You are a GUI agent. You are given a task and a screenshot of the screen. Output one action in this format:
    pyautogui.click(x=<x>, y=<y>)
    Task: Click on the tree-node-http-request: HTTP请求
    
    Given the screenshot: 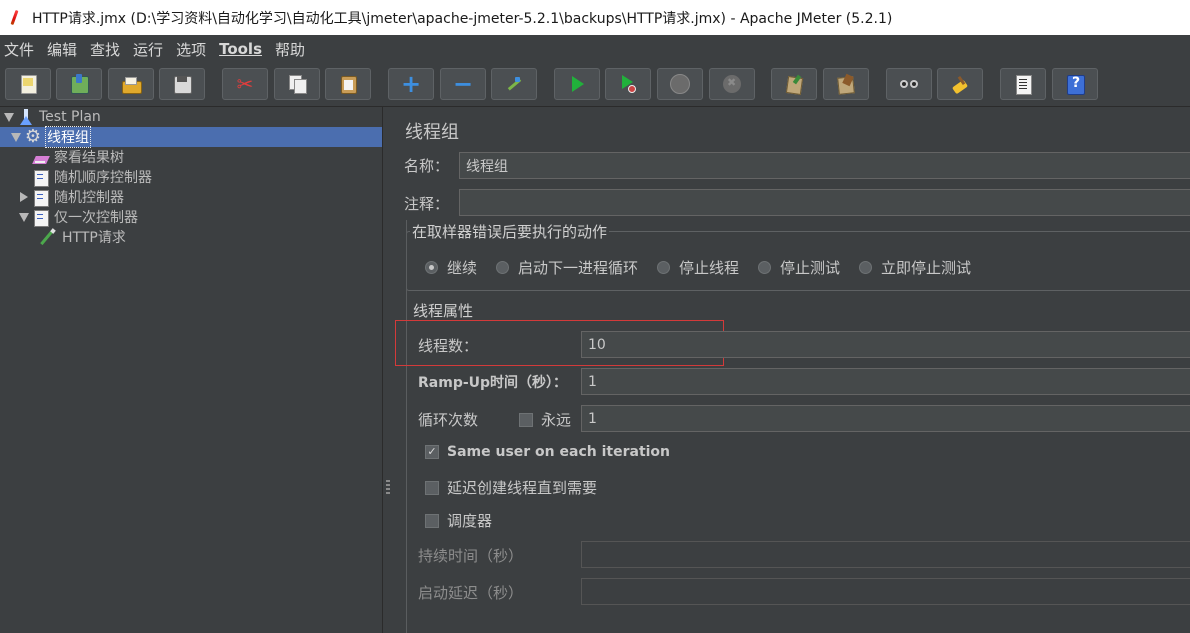 What is the action you would take?
    pyautogui.click(x=83, y=237)
    